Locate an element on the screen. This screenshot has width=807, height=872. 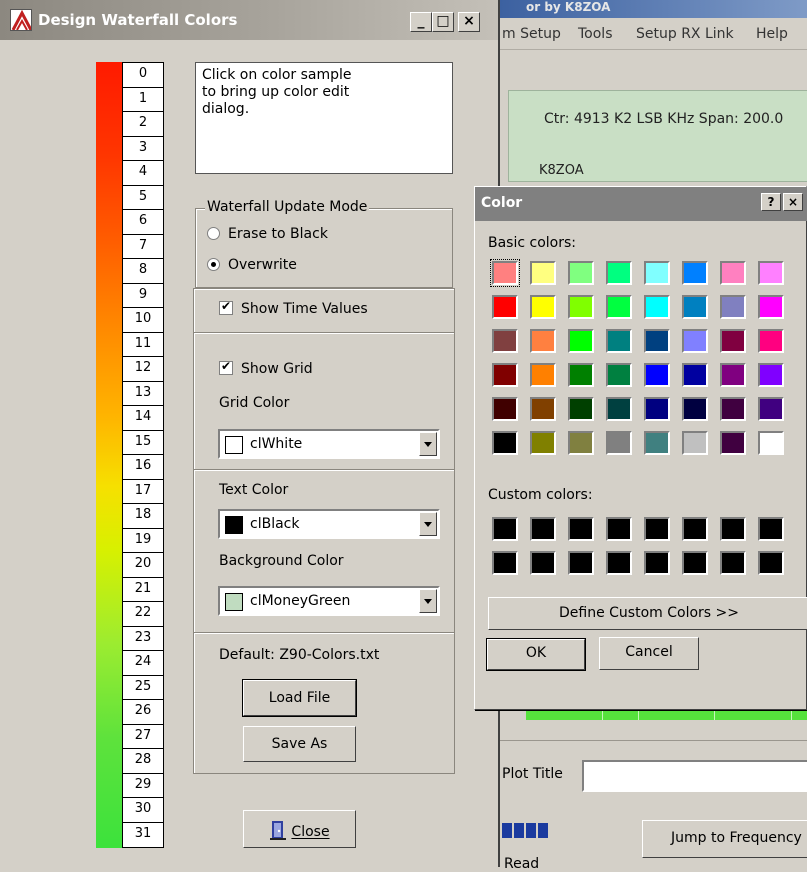
scale-label-0: 0 is located at coordinates (143, 75).